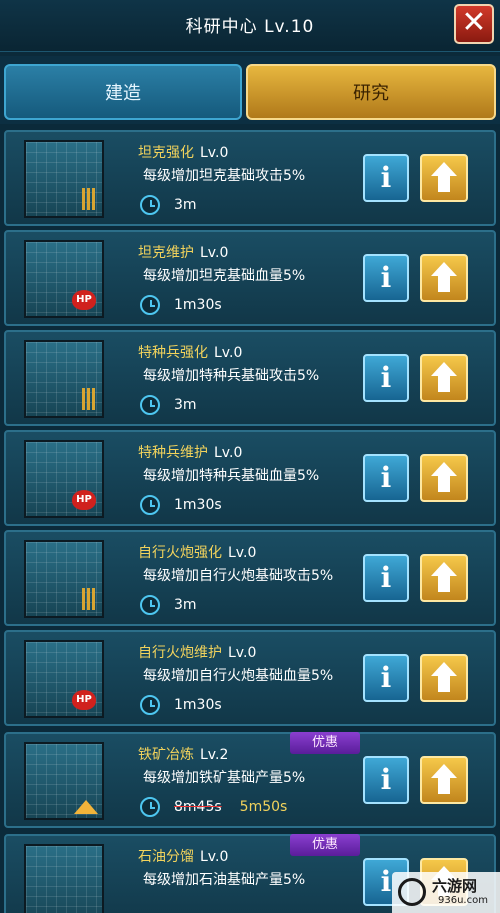 The width and height of the screenshot is (500, 913). What do you see at coordinates (231, 376) in the screenshot?
I see `item-description: 每级增加特种兵基础攻击5%` at bounding box center [231, 376].